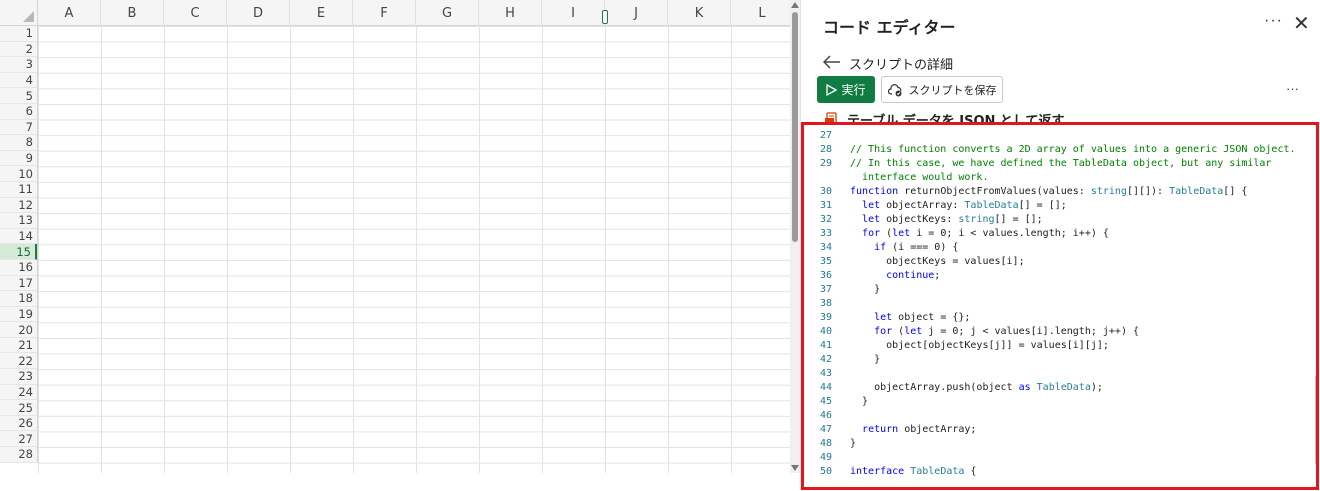 Image resolution: width=1320 pixels, height=491 pixels. What do you see at coordinates (913, 471) in the screenshot?
I see `code-text: interface TableData {` at bounding box center [913, 471].